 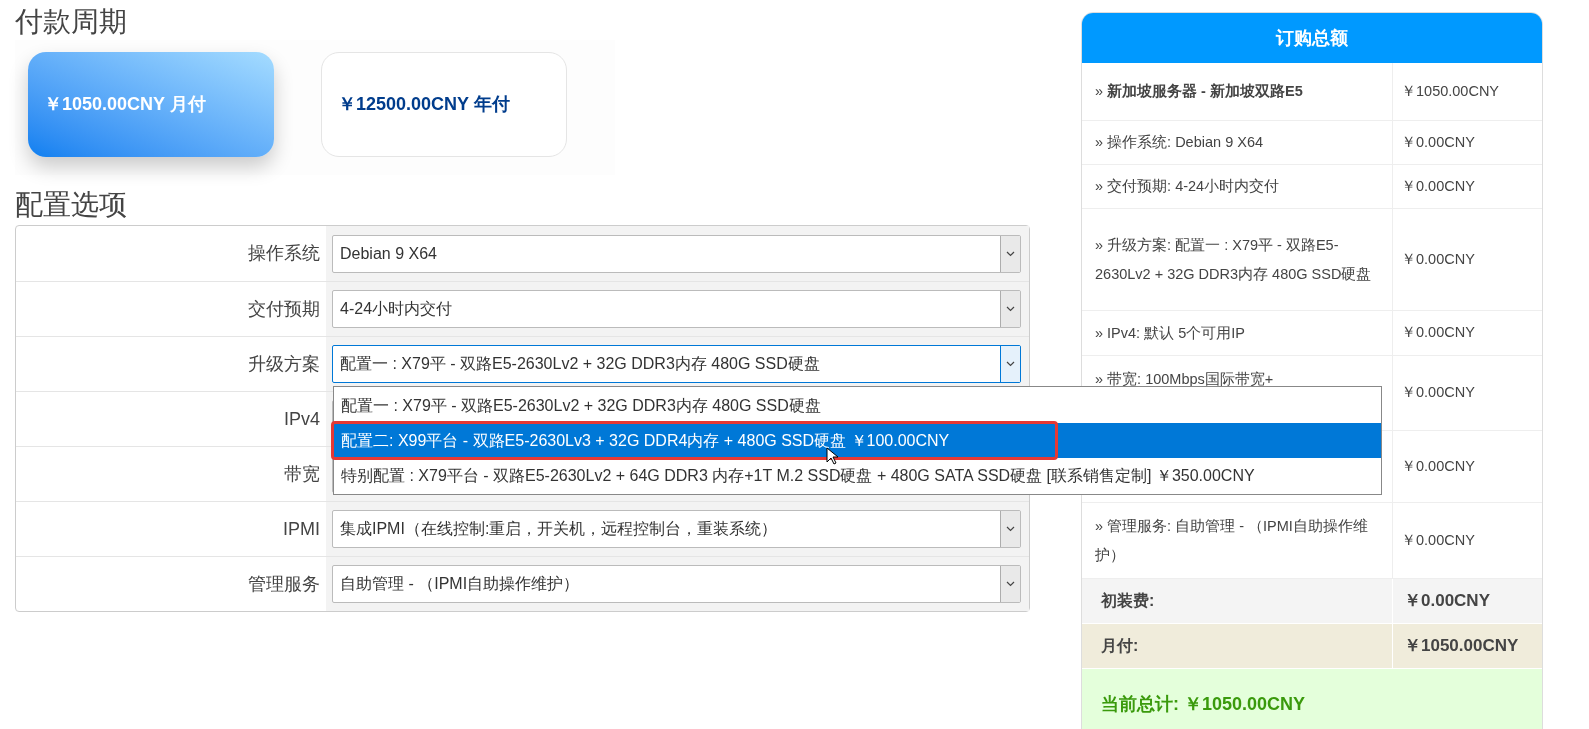 I want to click on select-field: 集成IPMI（在线控制:重启，开关机，远程控制台，重装系统）, so click(x=676, y=529).